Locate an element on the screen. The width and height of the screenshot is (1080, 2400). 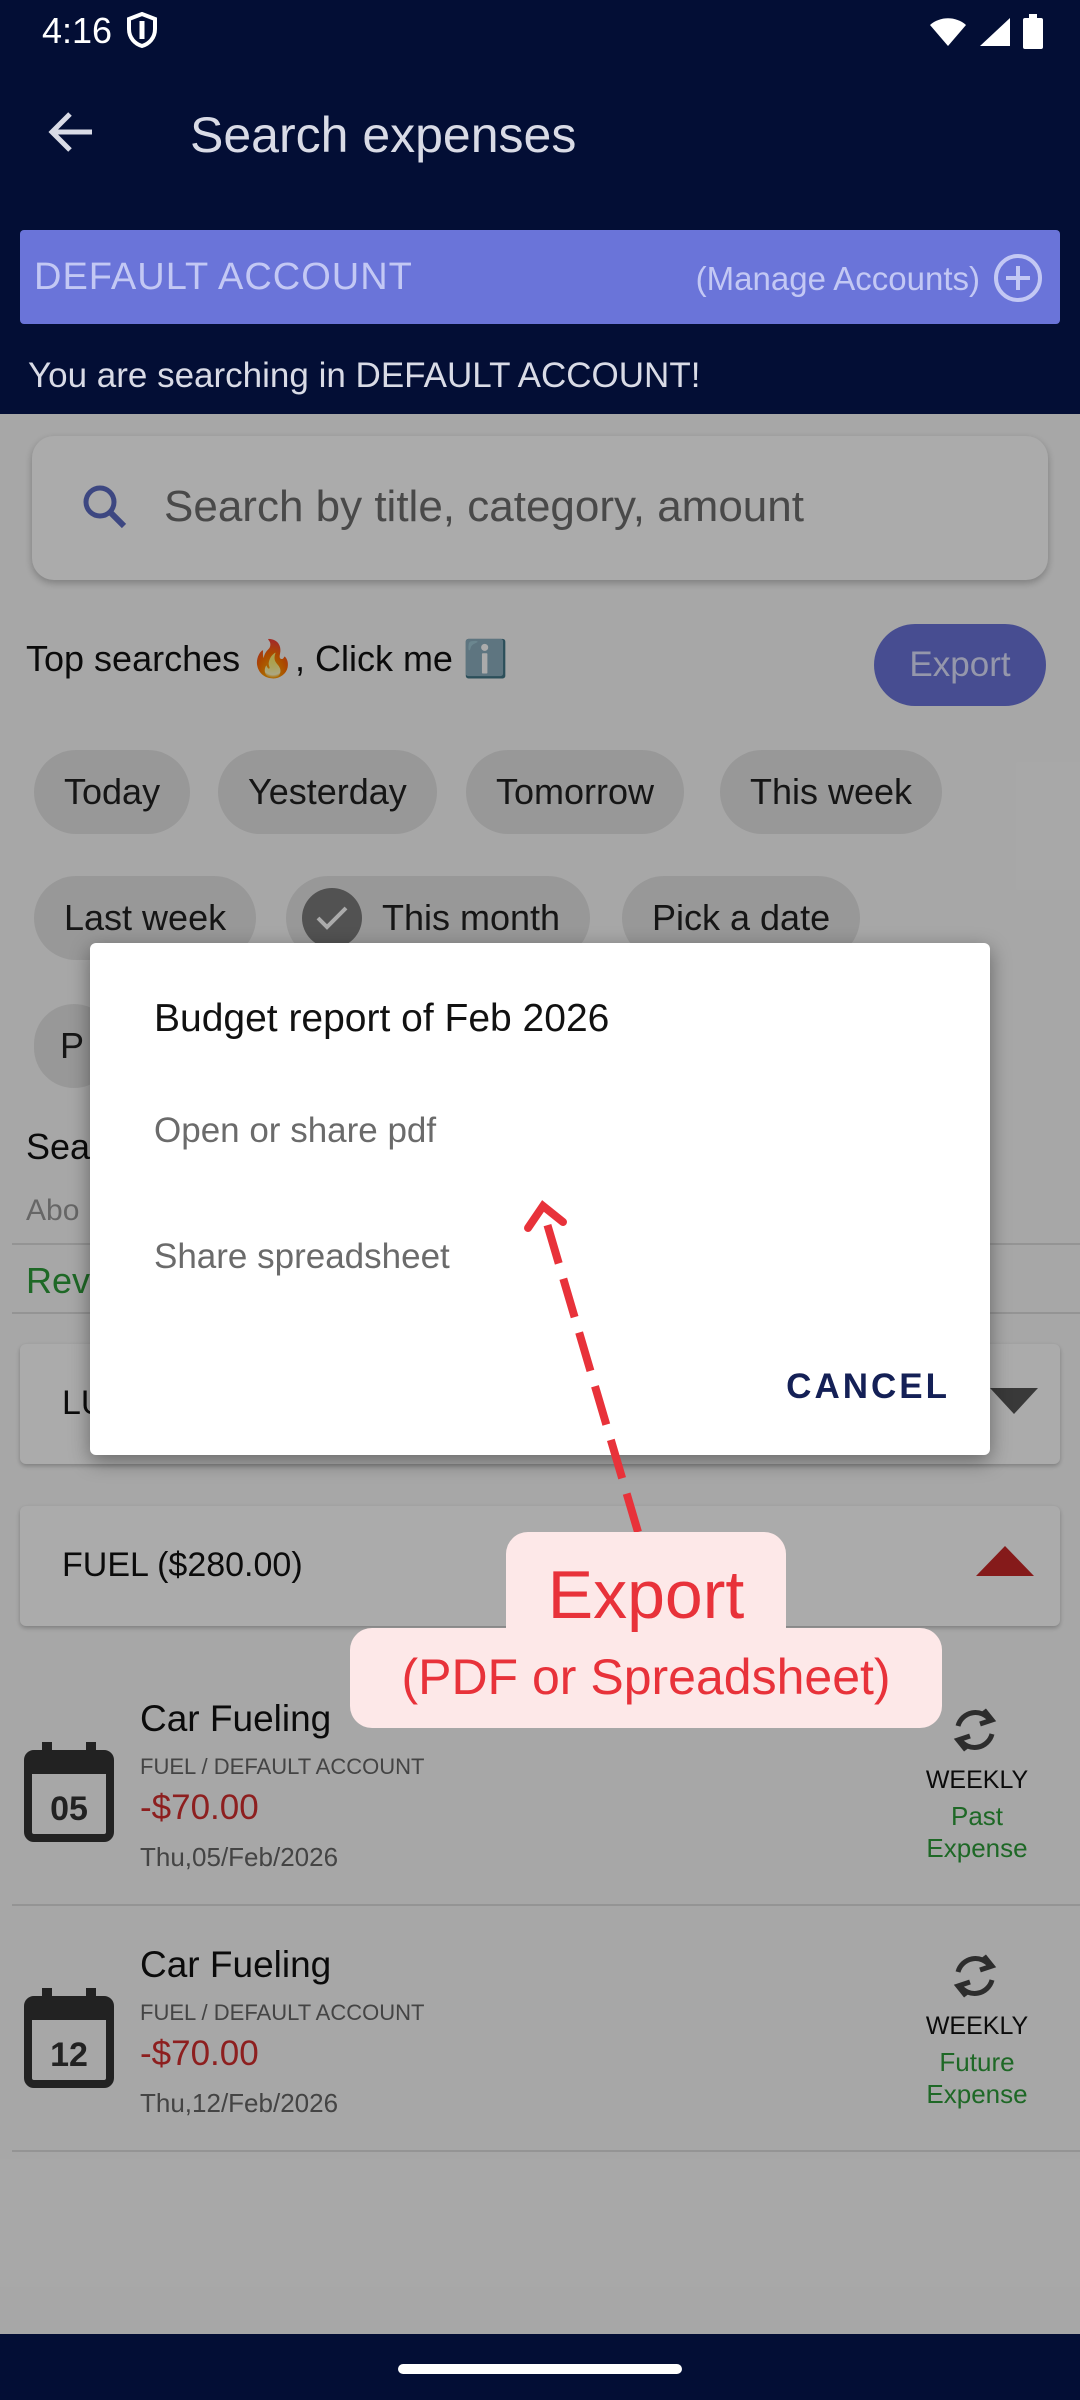
navigation-bar is located at coordinates (540, 2367).